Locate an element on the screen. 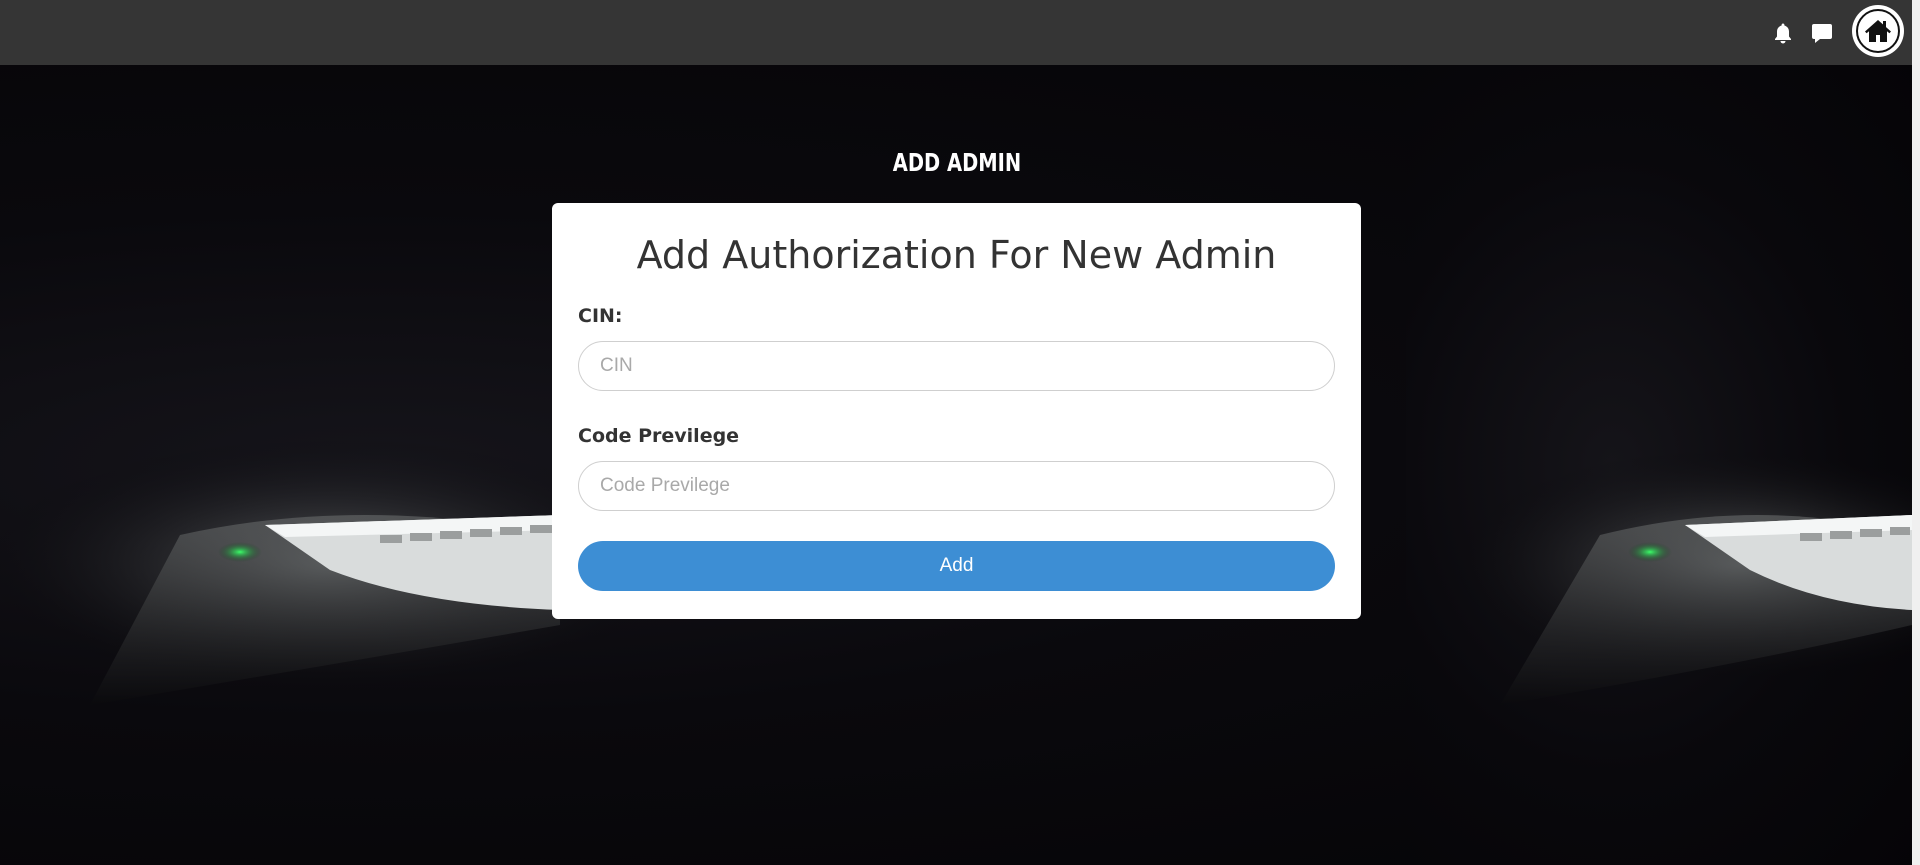 This screenshot has width=1920, height=865. form-title: Add Authorization For New Admin is located at coordinates (956, 255).